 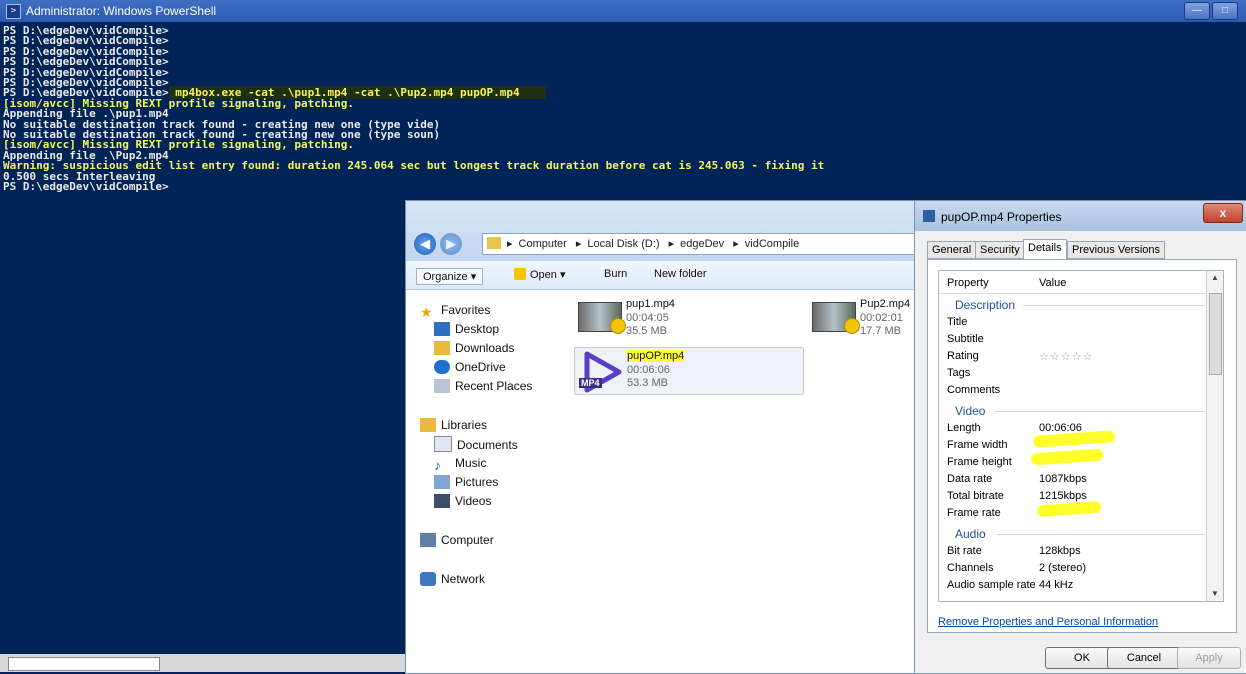 What do you see at coordinates (455, 311) in the screenshot?
I see `nav-favorites: ★ Favorites` at bounding box center [455, 311].